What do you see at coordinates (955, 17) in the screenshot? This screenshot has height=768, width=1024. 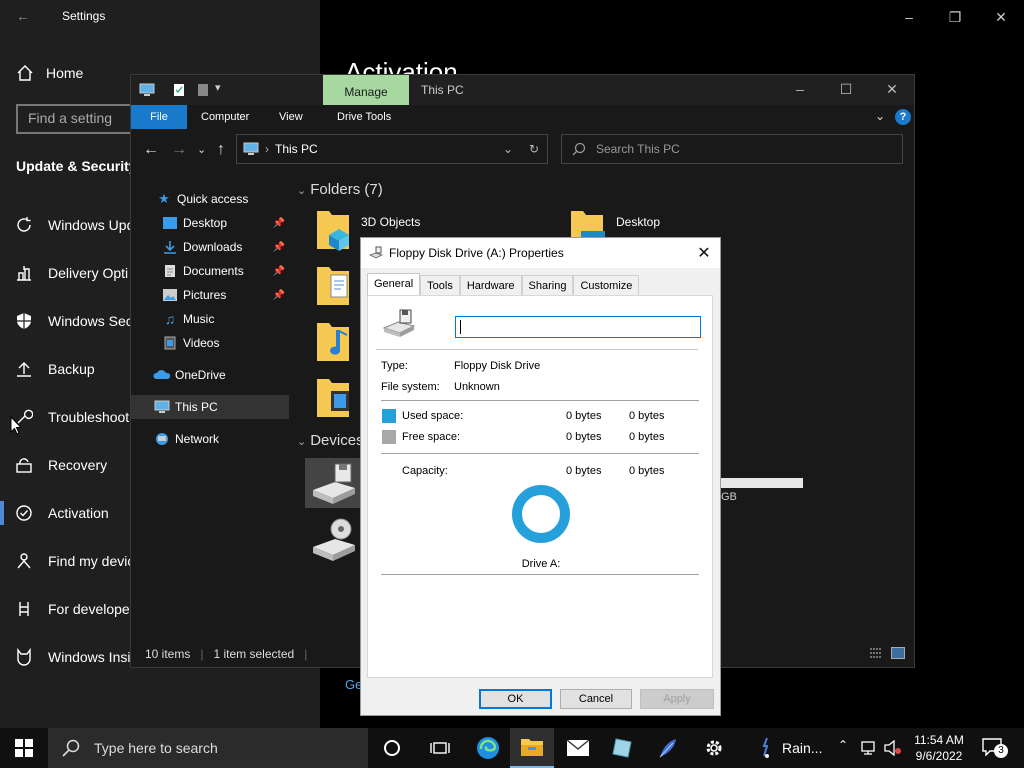 I see `restore-icon: ❐` at bounding box center [955, 17].